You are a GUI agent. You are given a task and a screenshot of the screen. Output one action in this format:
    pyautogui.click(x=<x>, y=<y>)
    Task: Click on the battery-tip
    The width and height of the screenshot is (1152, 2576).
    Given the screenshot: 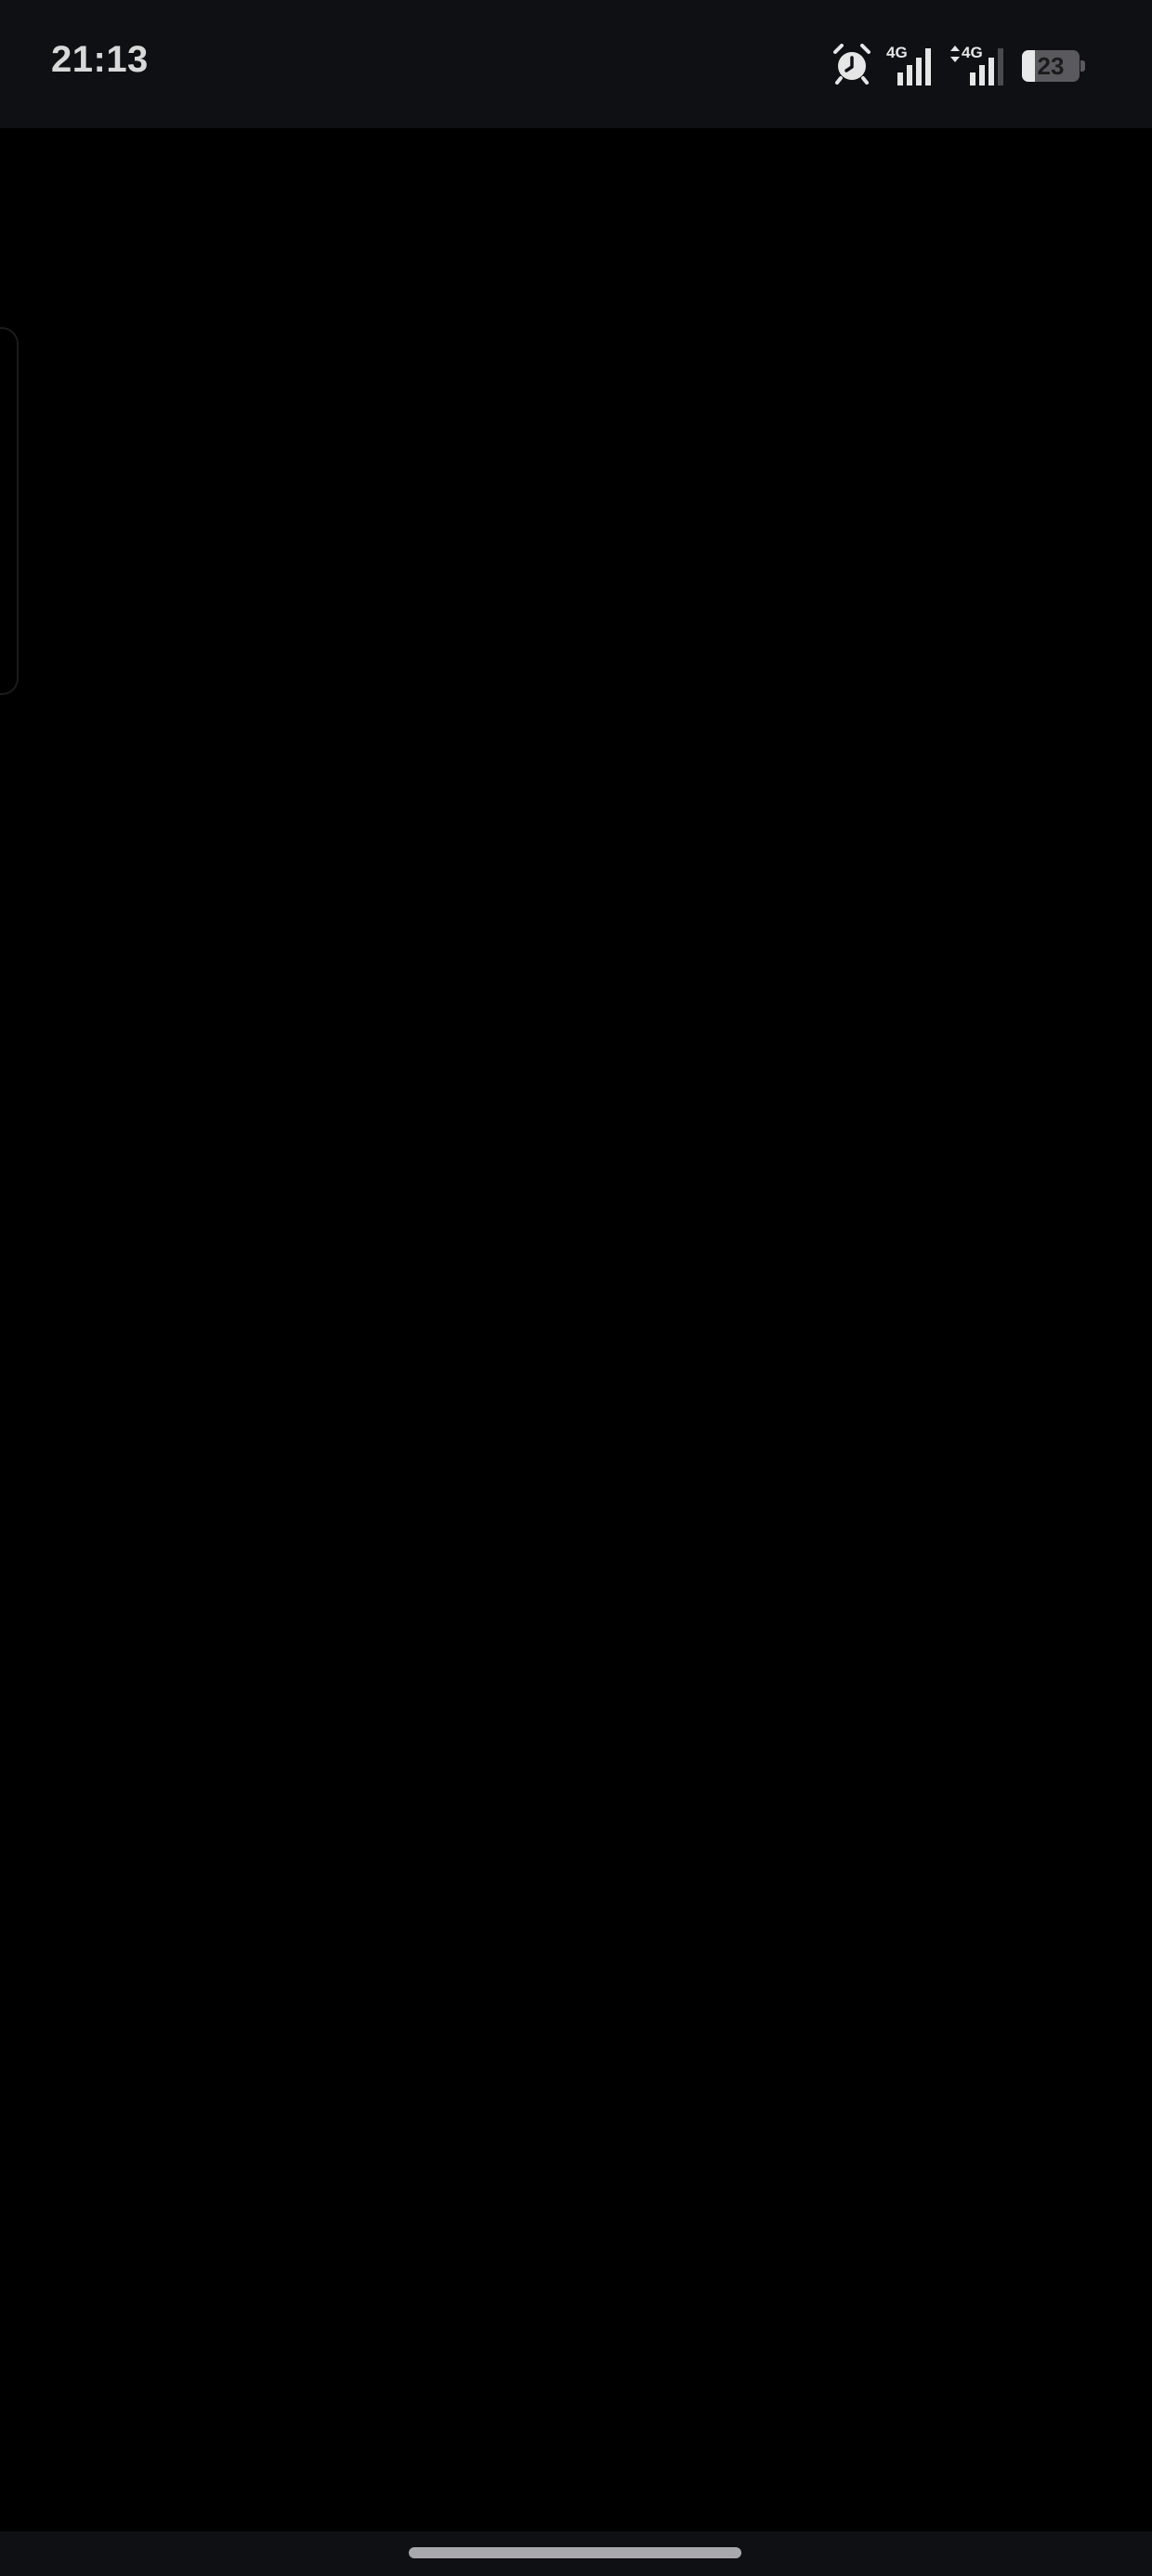 What is the action you would take?
    pyautogui.click(x=1082, y=66)
    